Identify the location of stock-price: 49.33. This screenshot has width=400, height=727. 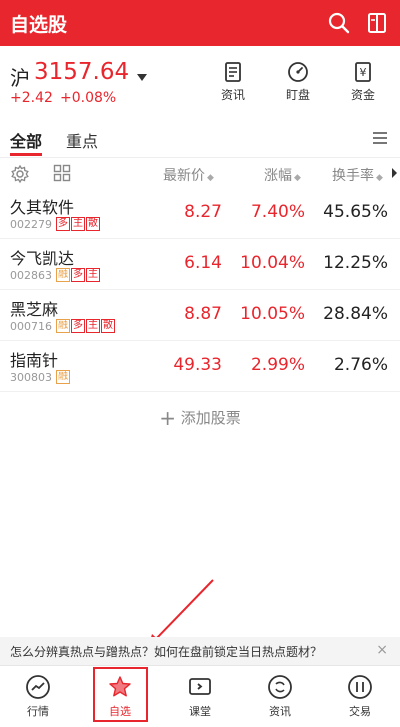
(197, 365).